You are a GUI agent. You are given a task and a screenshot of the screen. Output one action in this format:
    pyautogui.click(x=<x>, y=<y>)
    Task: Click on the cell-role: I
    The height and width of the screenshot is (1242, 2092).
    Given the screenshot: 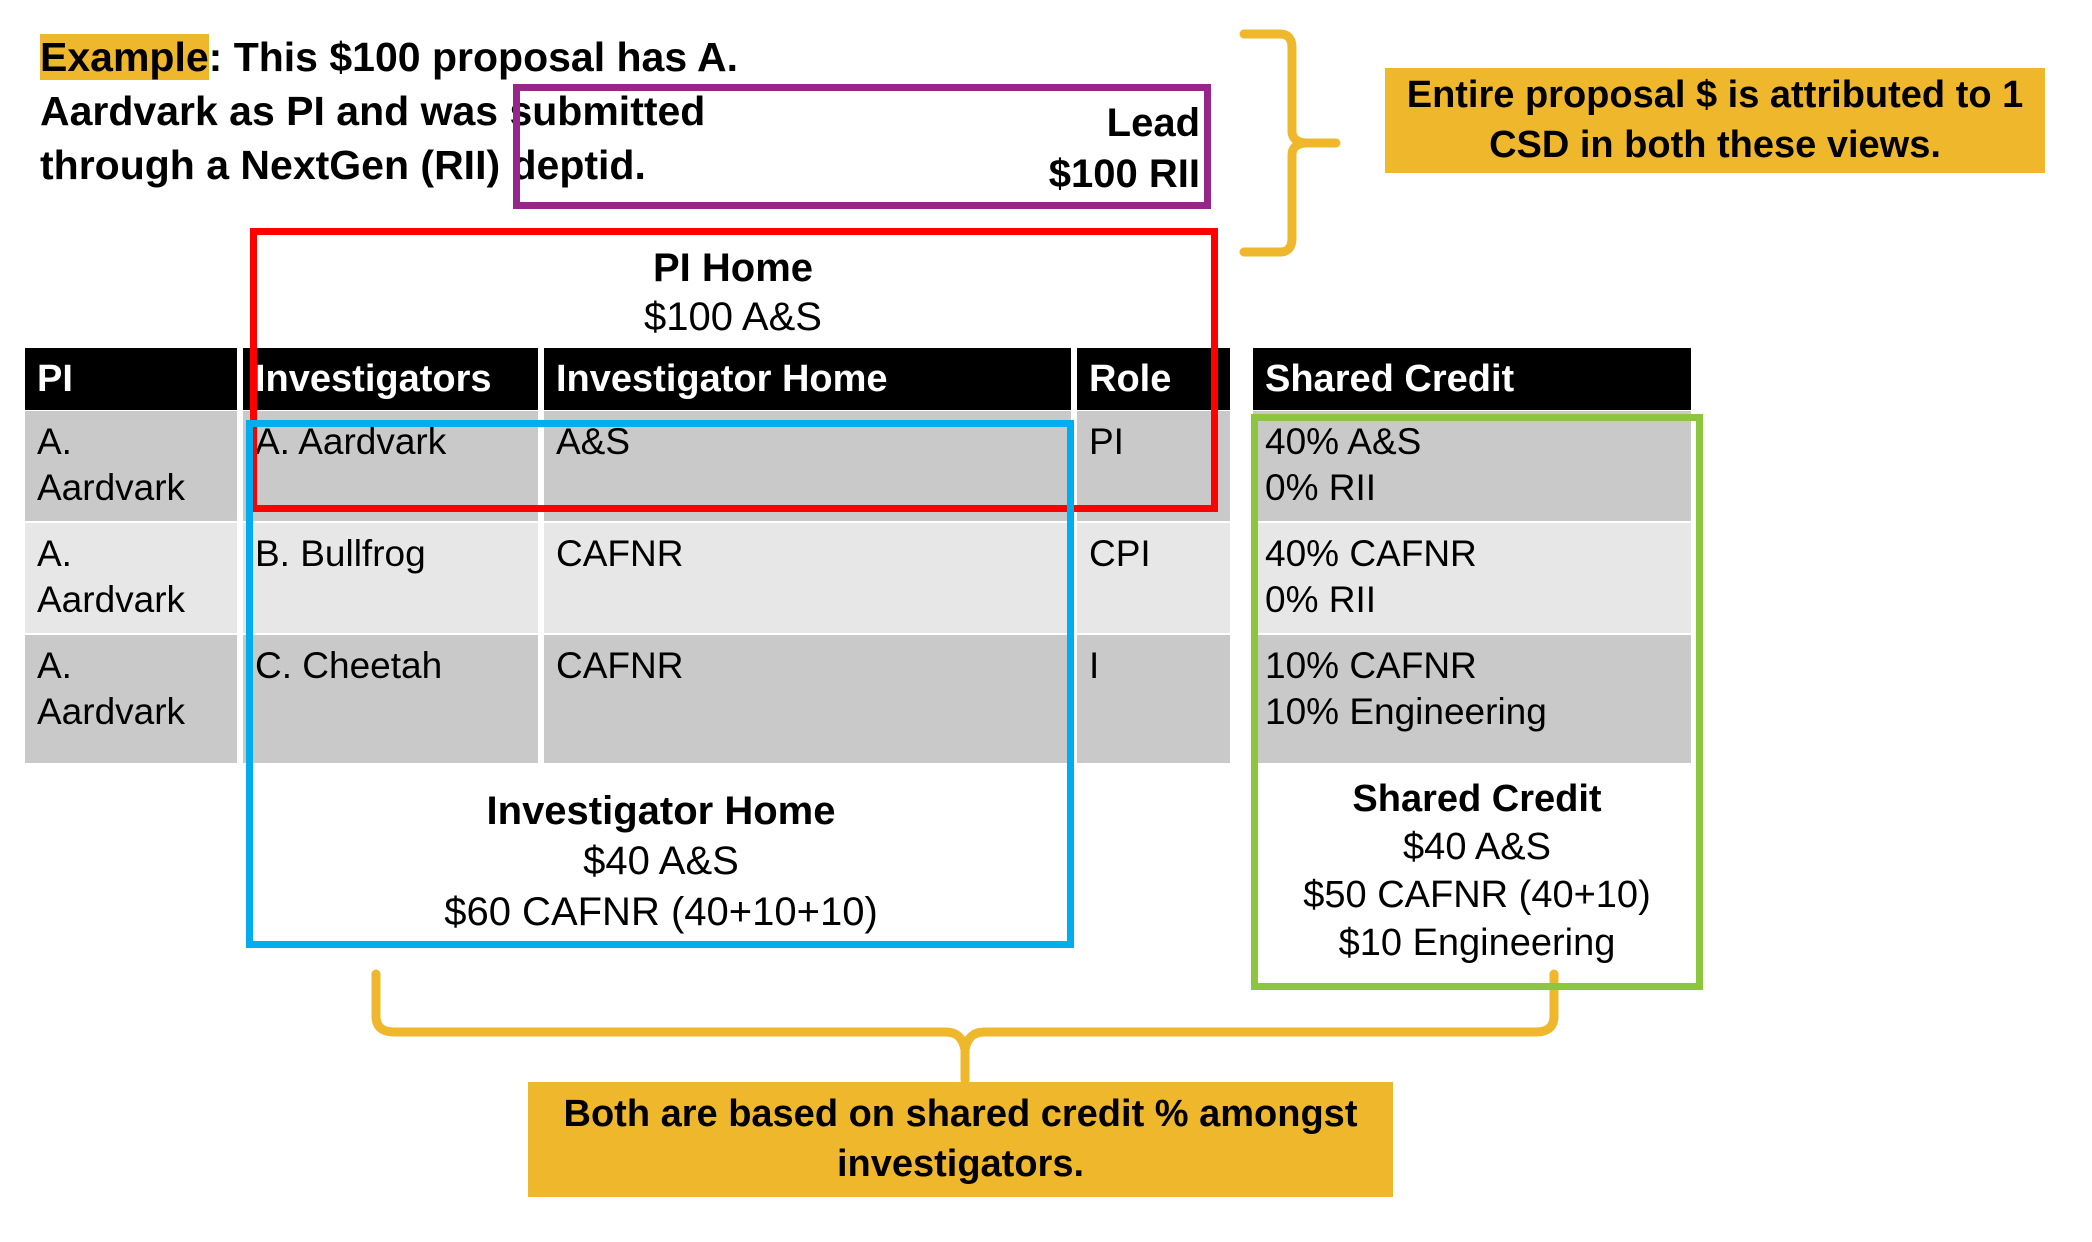 What is the action you would take?
    pyautogui.click(x=1153, y=699)
    